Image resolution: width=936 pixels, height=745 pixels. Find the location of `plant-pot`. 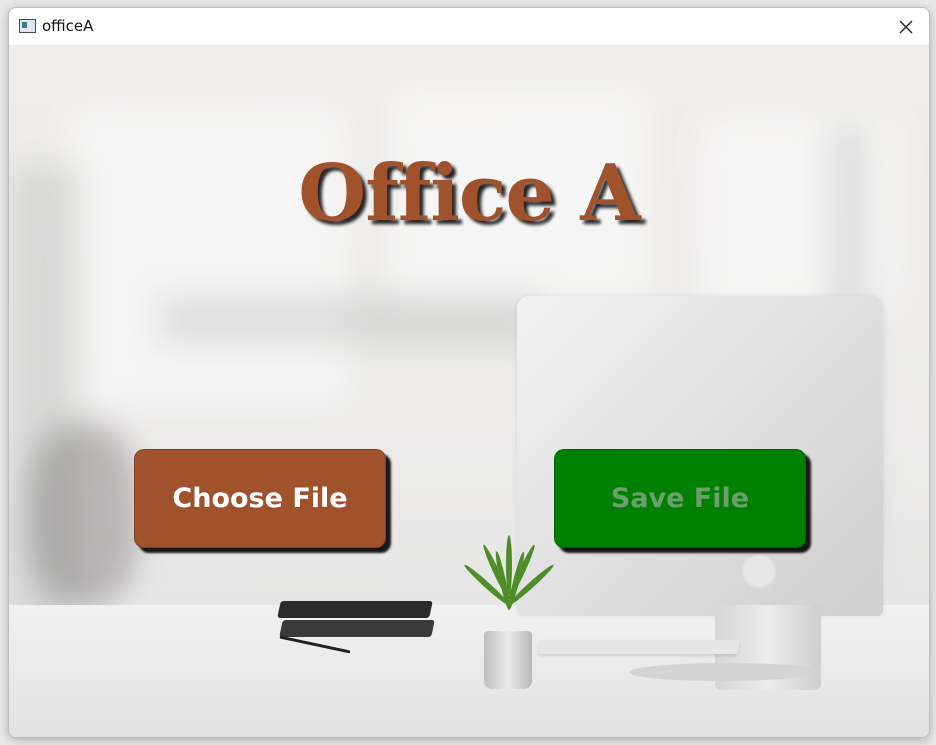

plant-pot is located at coordinates (508, 660).